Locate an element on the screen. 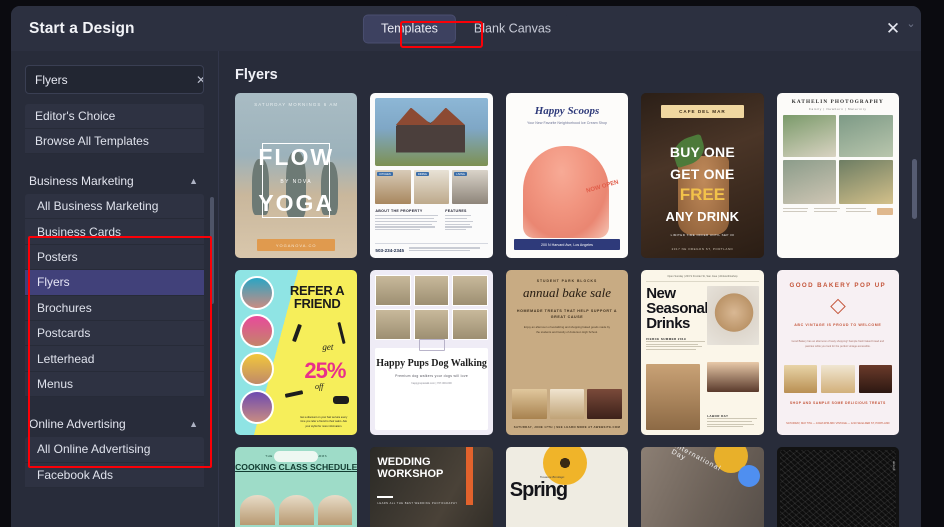  template-text: WEDDING WORKSHOP is located at coordinates (410, 468).